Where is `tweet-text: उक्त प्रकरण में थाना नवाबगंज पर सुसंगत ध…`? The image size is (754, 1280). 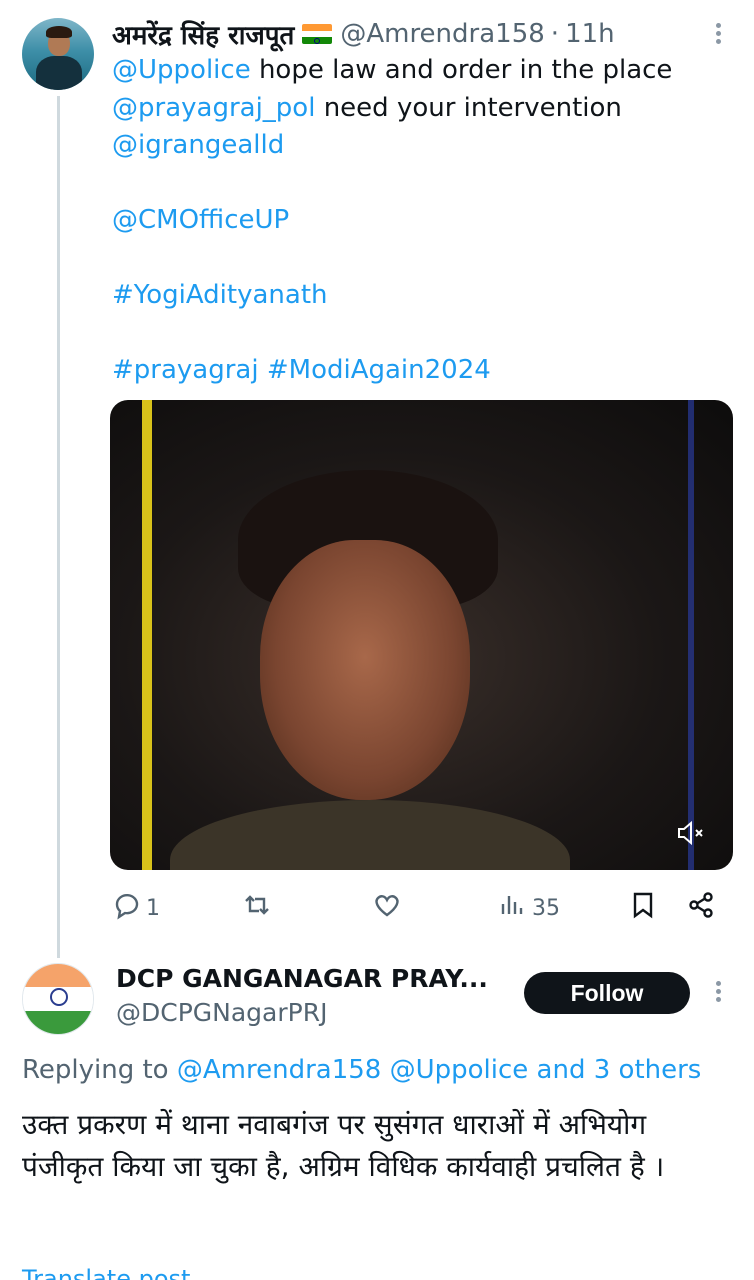
tweet-text: उक्त प्रकरण में थाना नवाबगंज पर सुसंगत ध… is located at coordinates (343, 1145).